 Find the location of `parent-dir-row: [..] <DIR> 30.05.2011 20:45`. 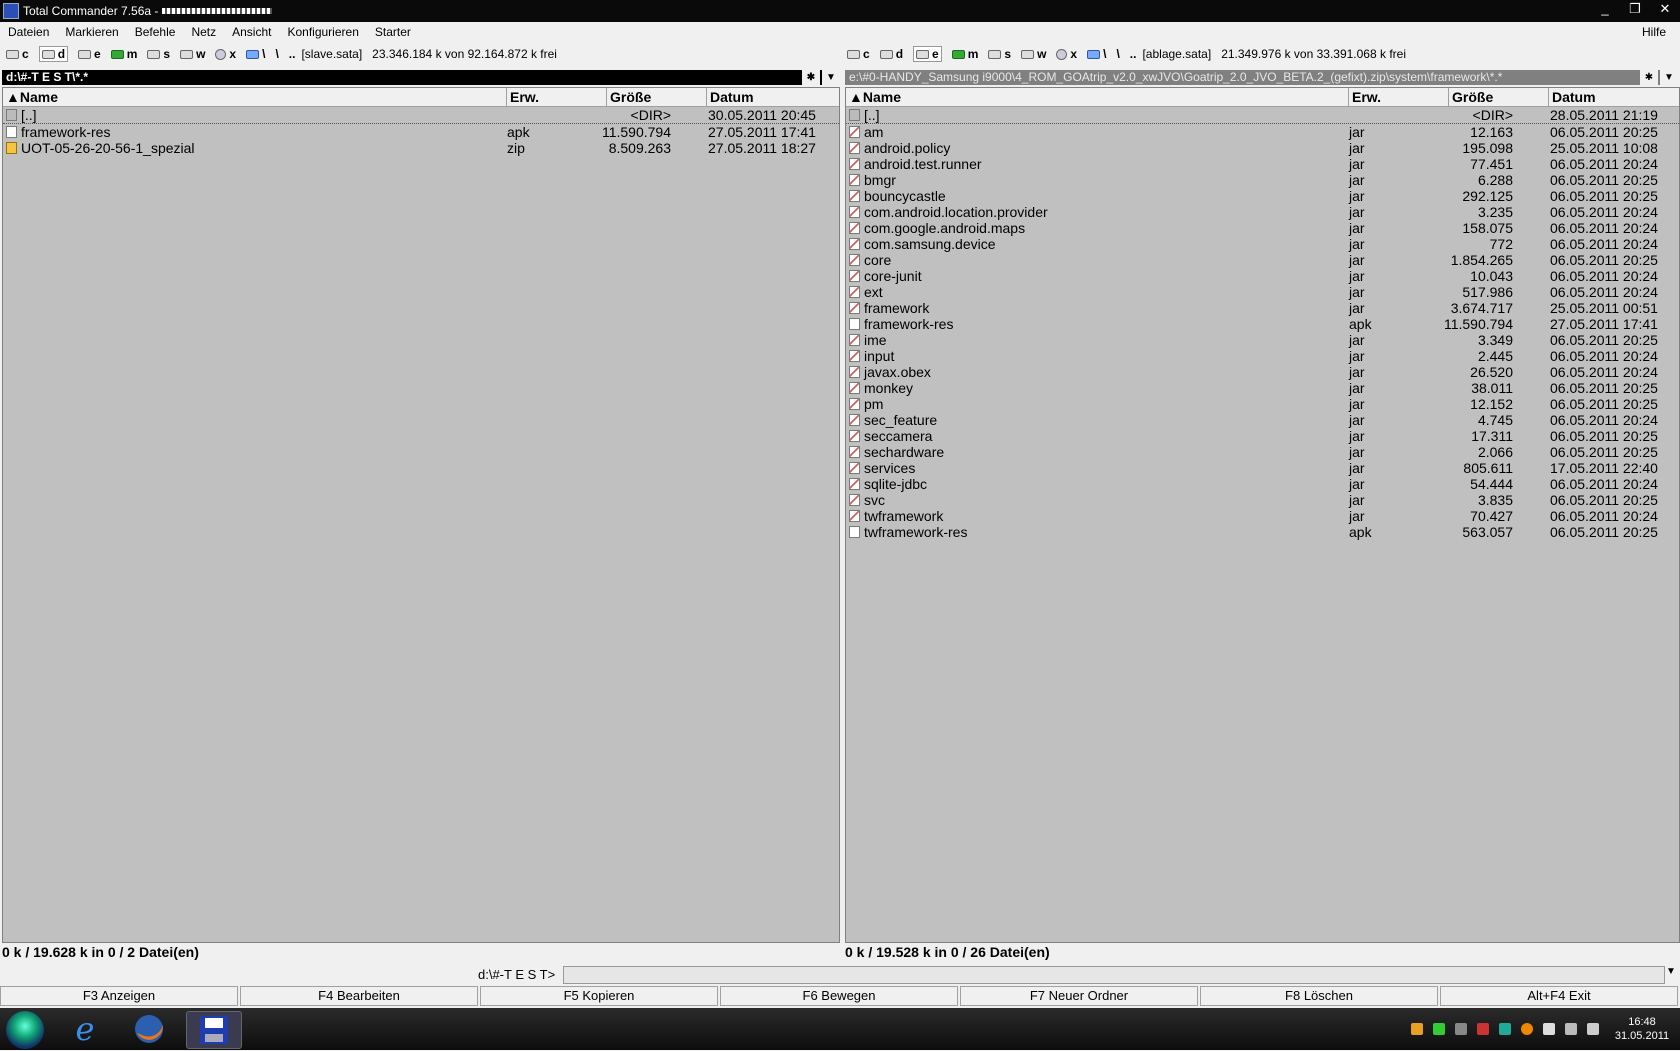

parent-dir-row: [..] <DIR> 30.05.2011 20:45 is located at coordinates (421, 115).